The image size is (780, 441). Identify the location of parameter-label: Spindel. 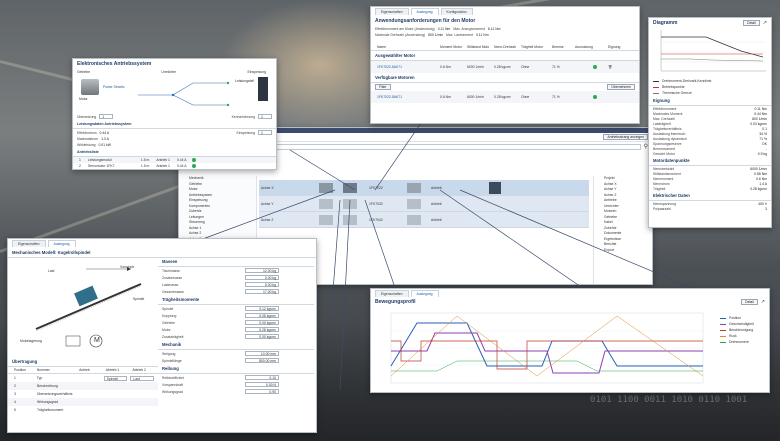
(168, 308).